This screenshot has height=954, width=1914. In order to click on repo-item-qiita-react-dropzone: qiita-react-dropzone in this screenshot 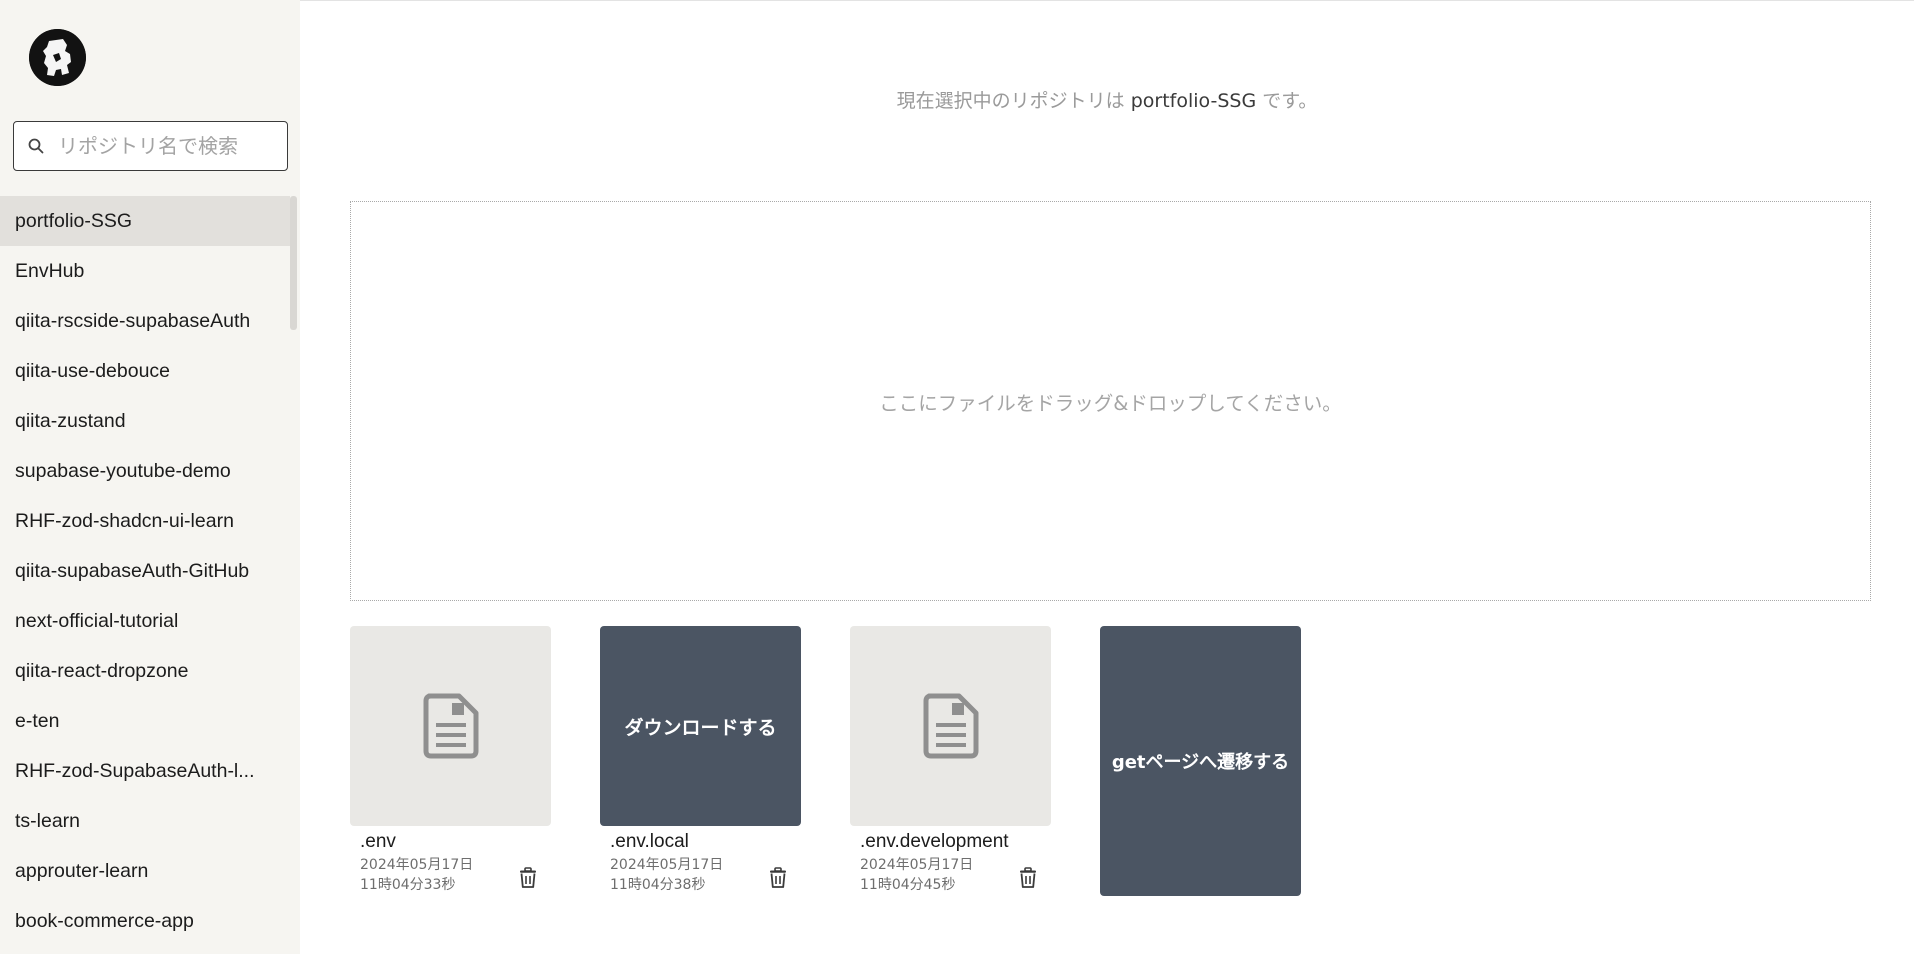, I will do `click(145, 671)`.